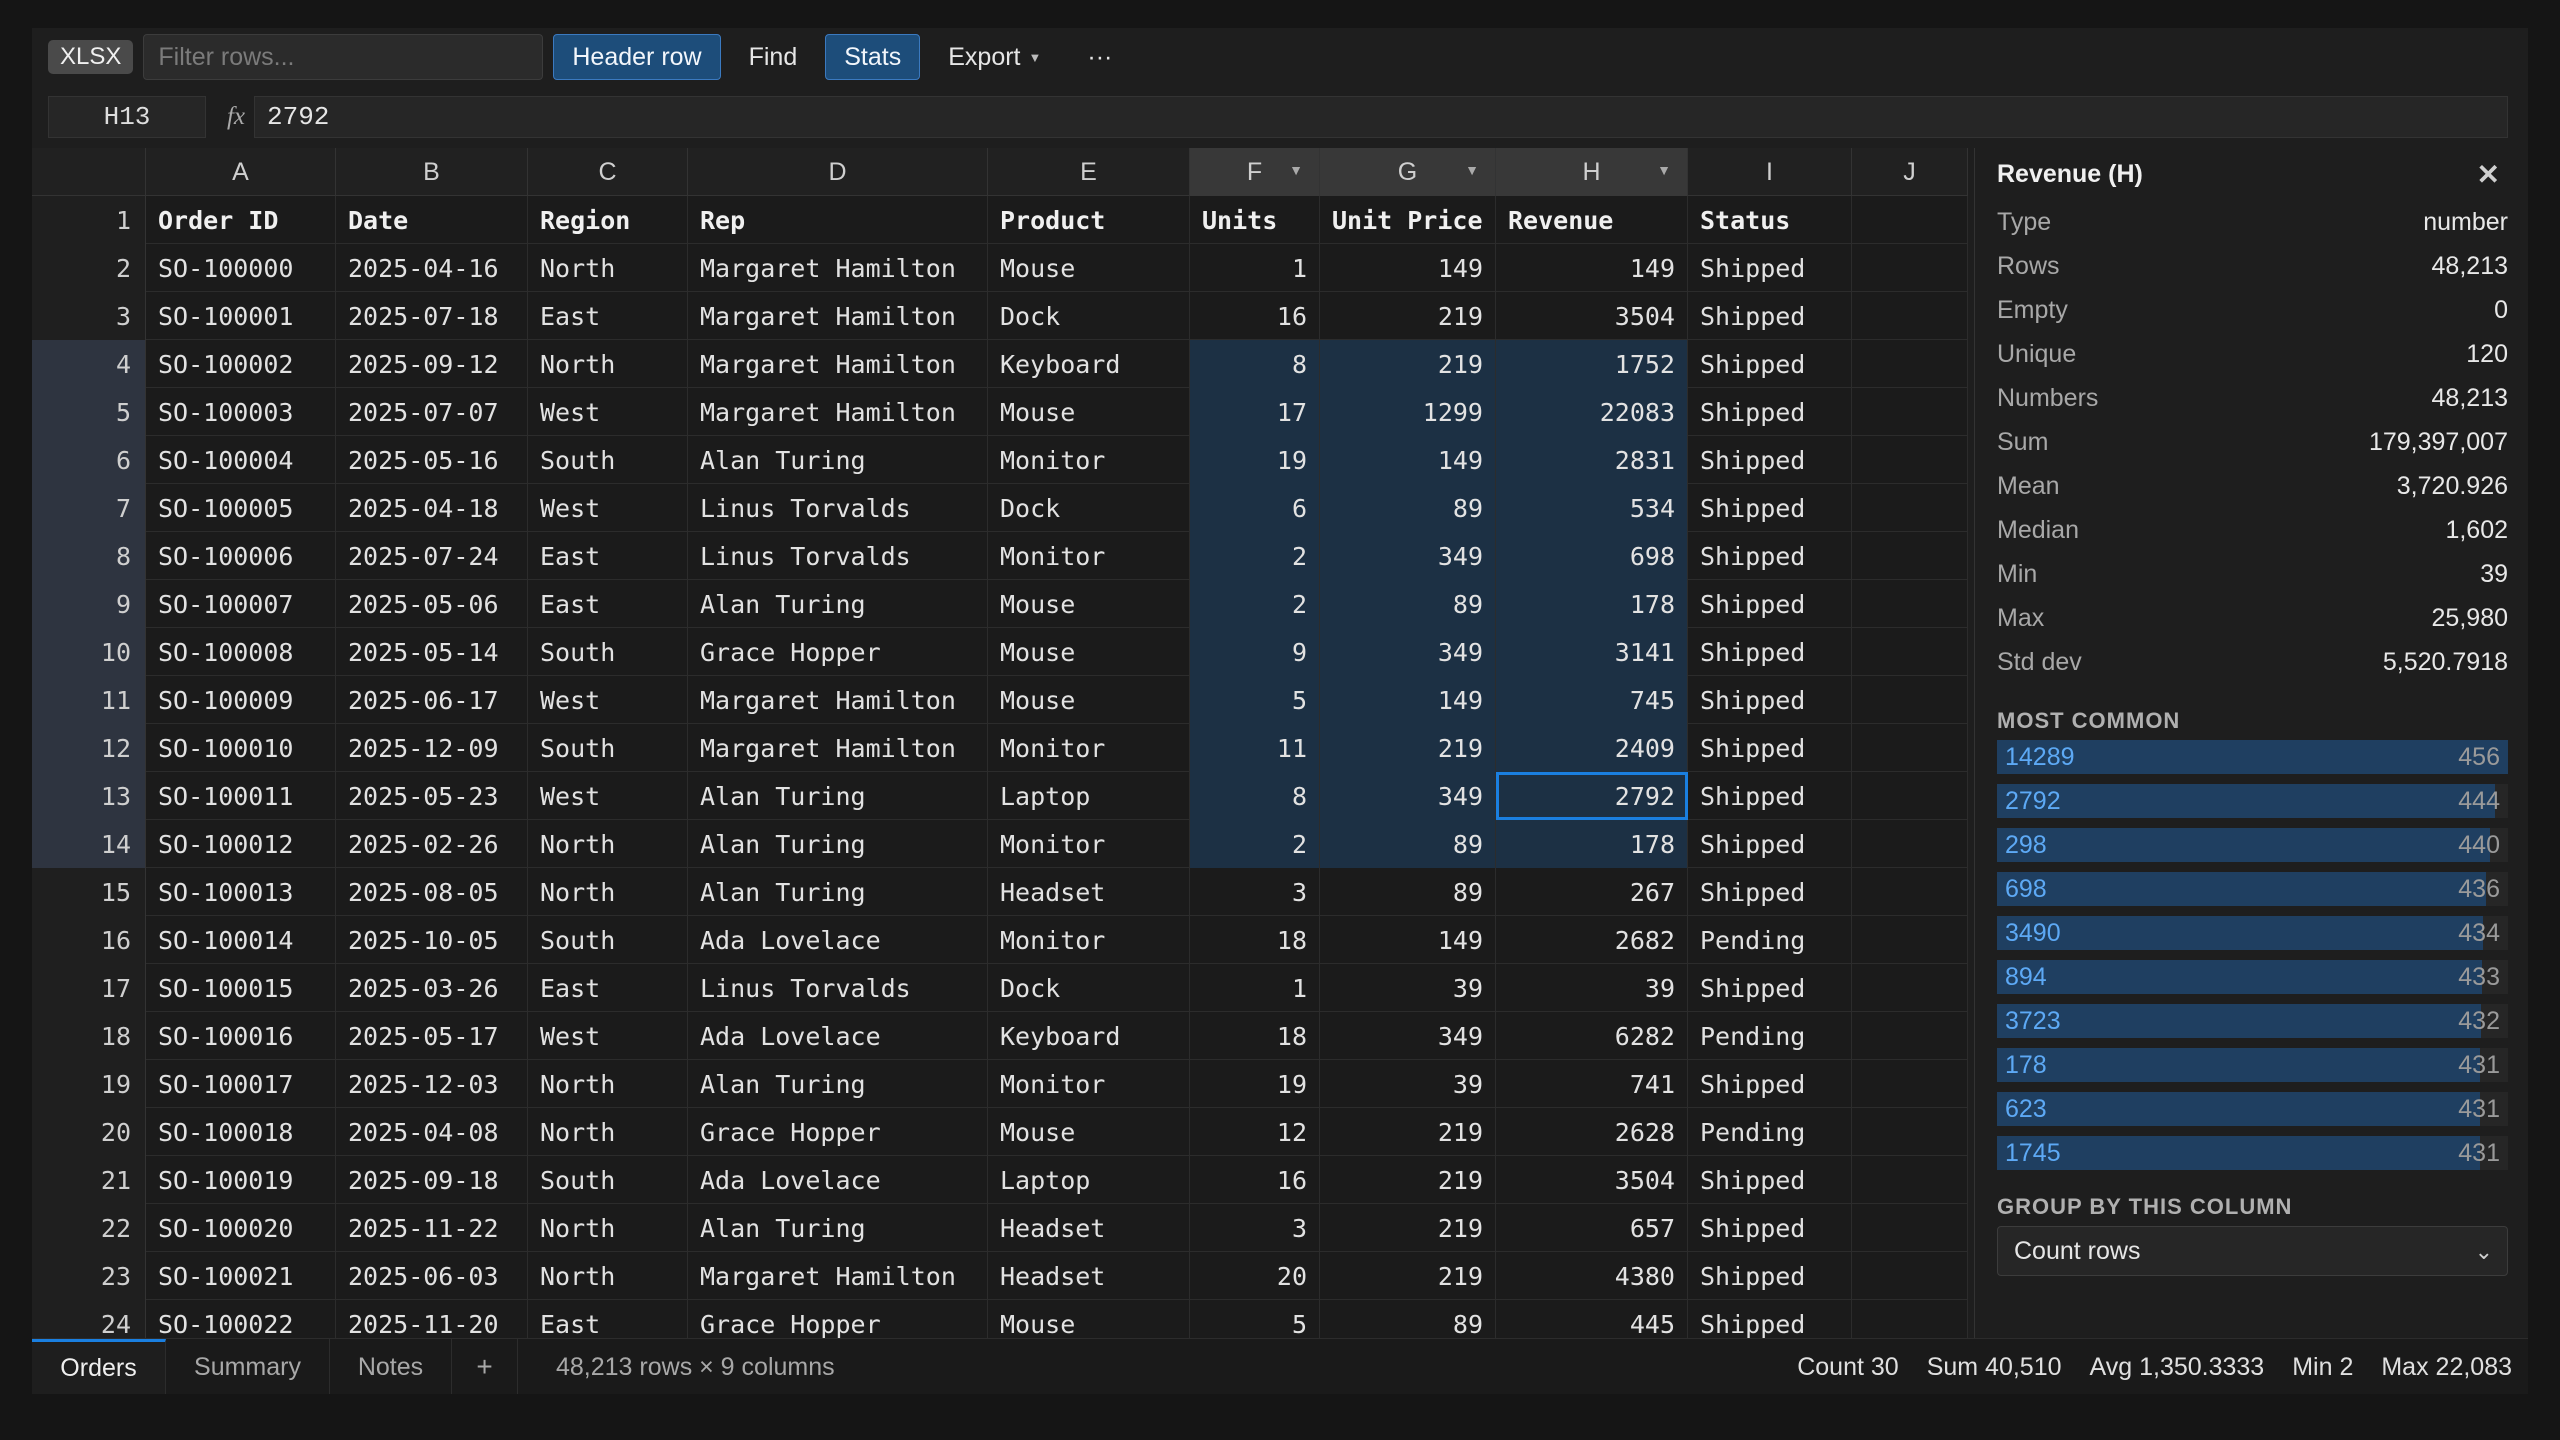  I want to click on row-number: 24, so click(89, 1319).